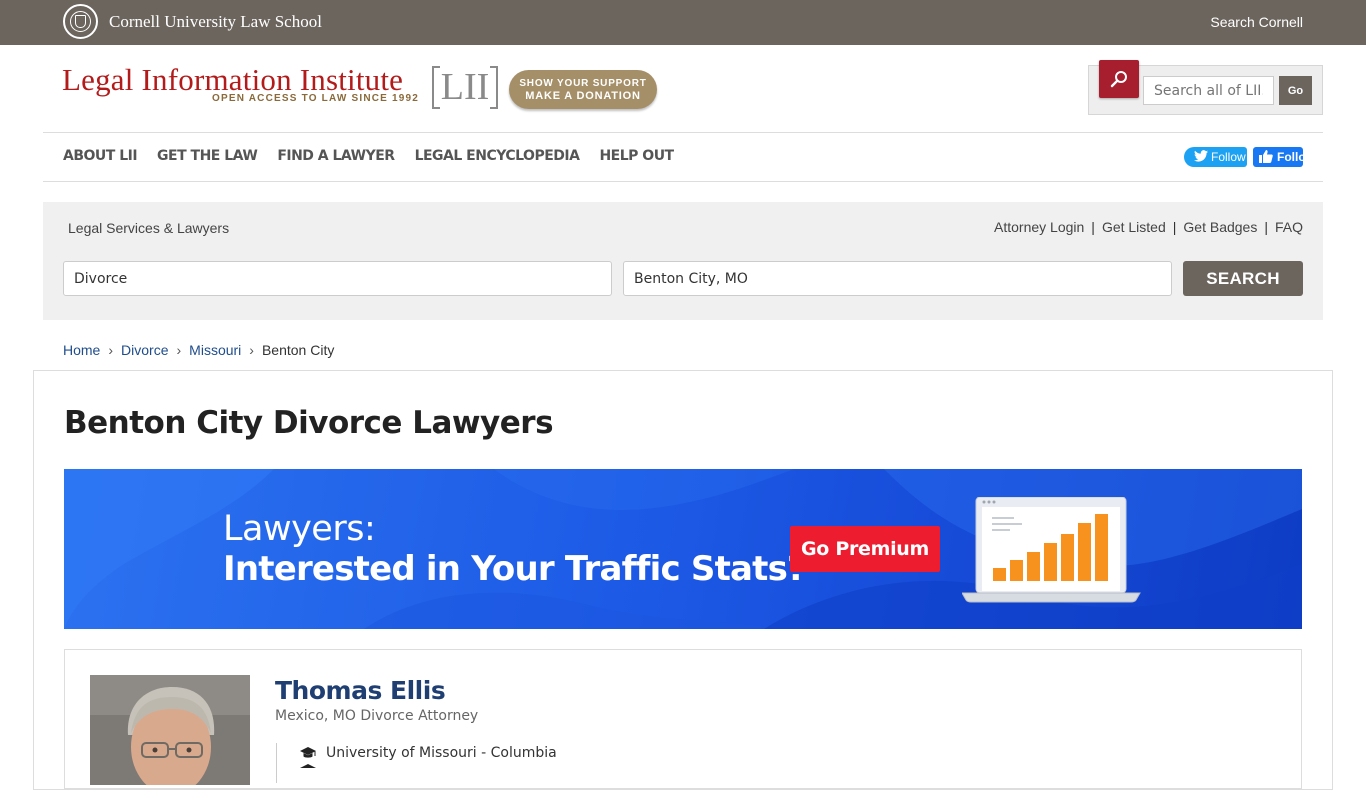 The image size is (1366, 790). I want to click on facebook-follow-label: Follow, so click(1290, 157).